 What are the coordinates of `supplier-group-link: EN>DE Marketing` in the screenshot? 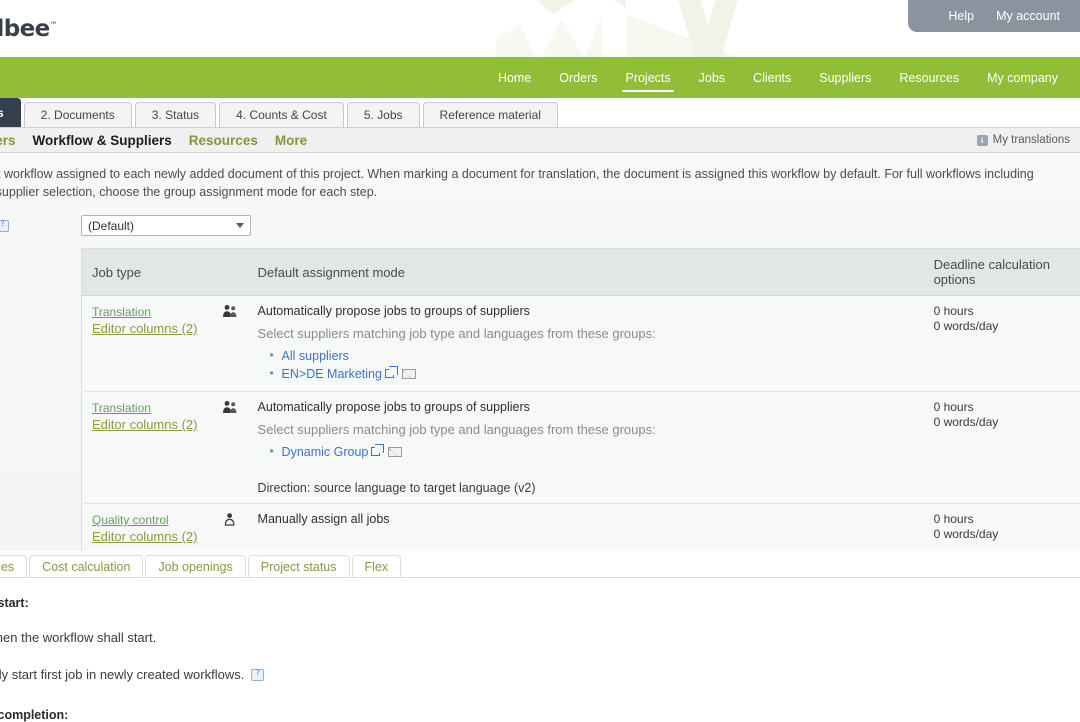 It's located at (332, 374).